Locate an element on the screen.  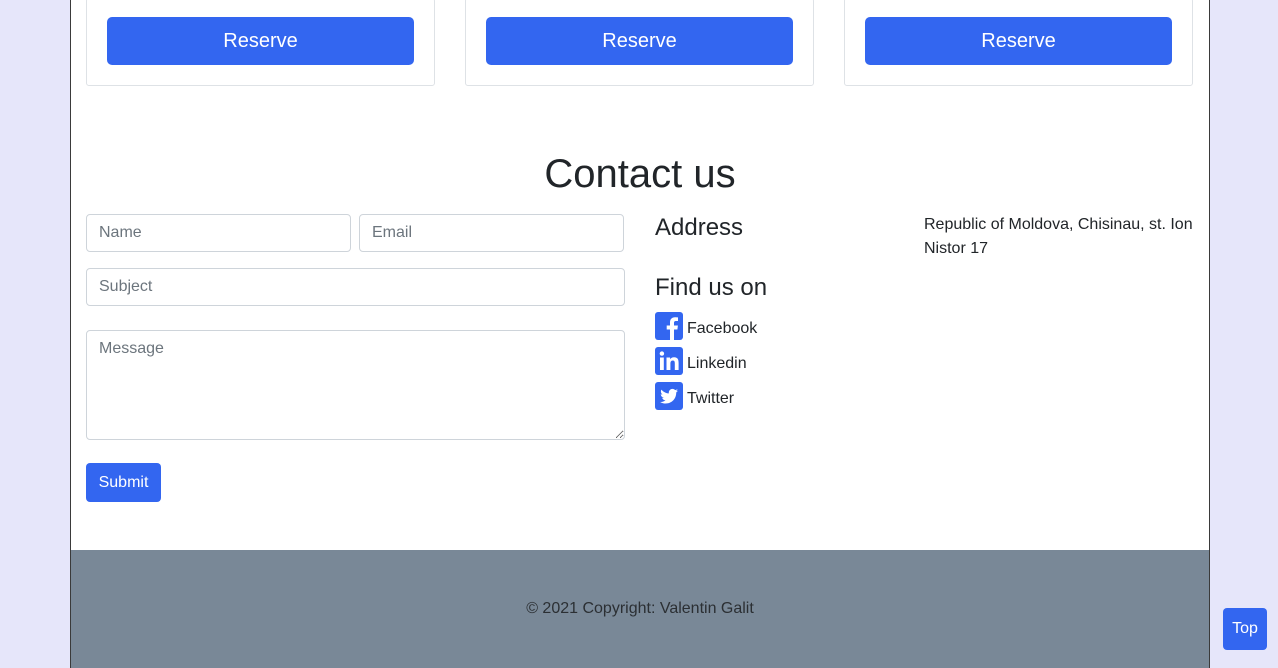
twitter-icon is located at coordinates (669, 396).